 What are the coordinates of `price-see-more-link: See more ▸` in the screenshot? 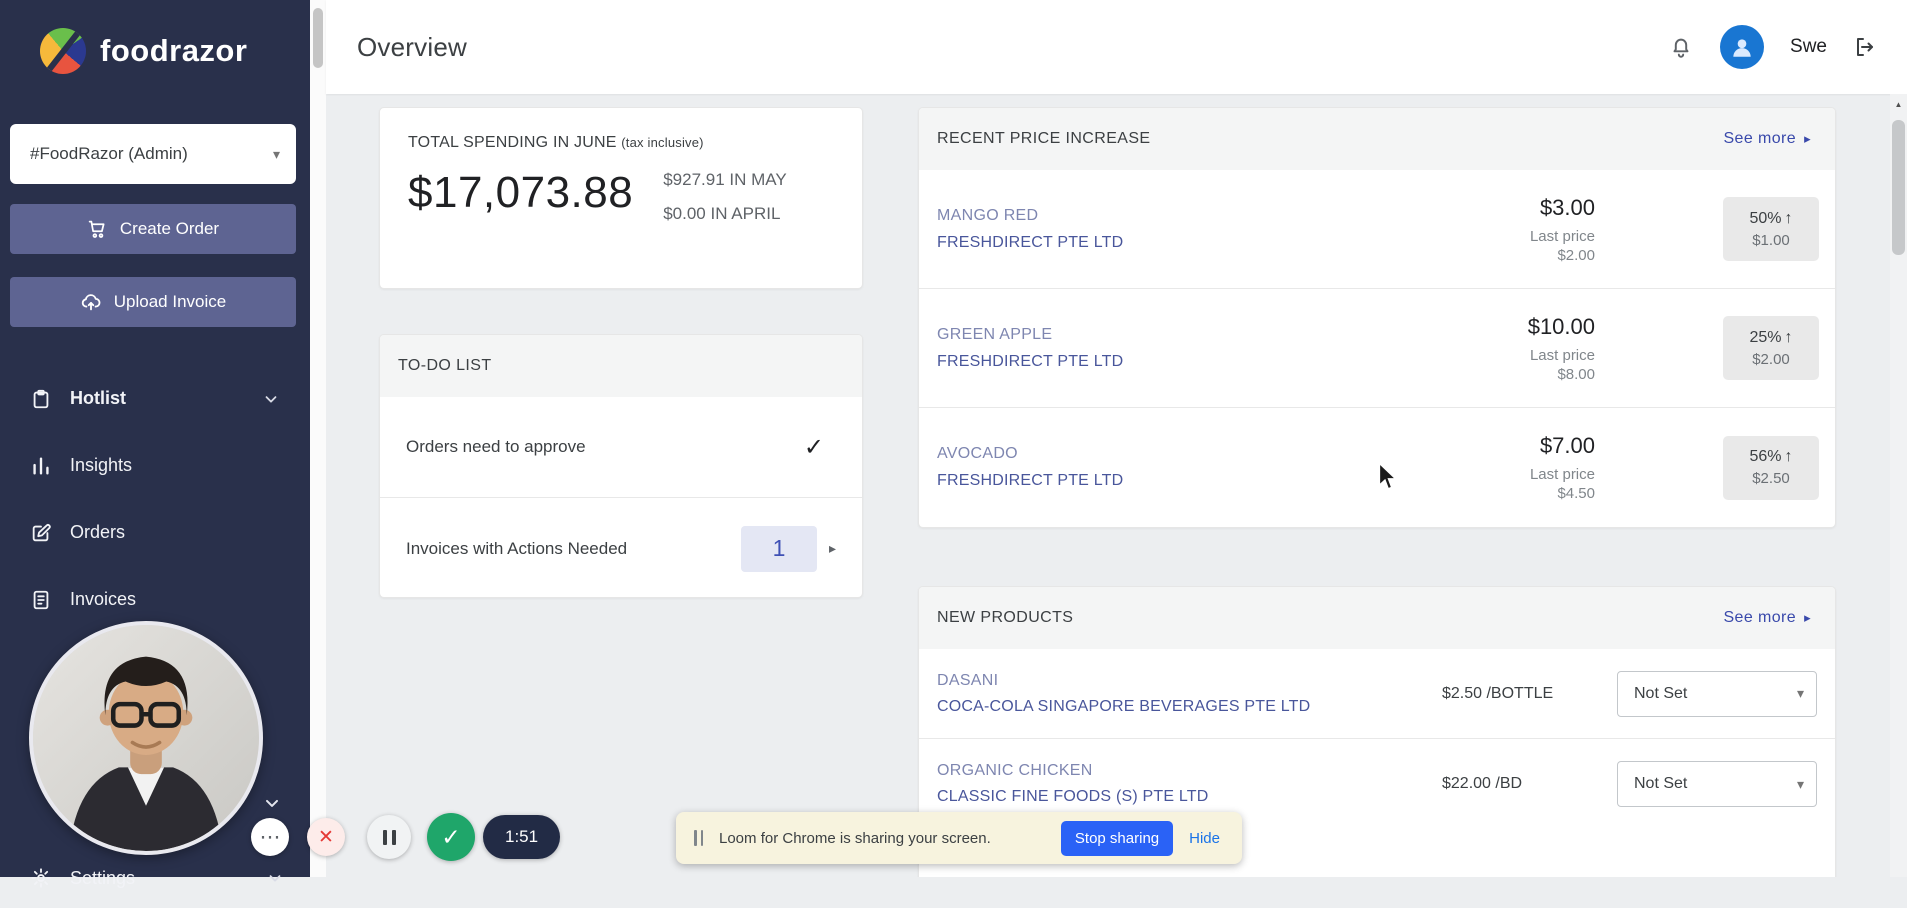 It's located at (1767, 139).